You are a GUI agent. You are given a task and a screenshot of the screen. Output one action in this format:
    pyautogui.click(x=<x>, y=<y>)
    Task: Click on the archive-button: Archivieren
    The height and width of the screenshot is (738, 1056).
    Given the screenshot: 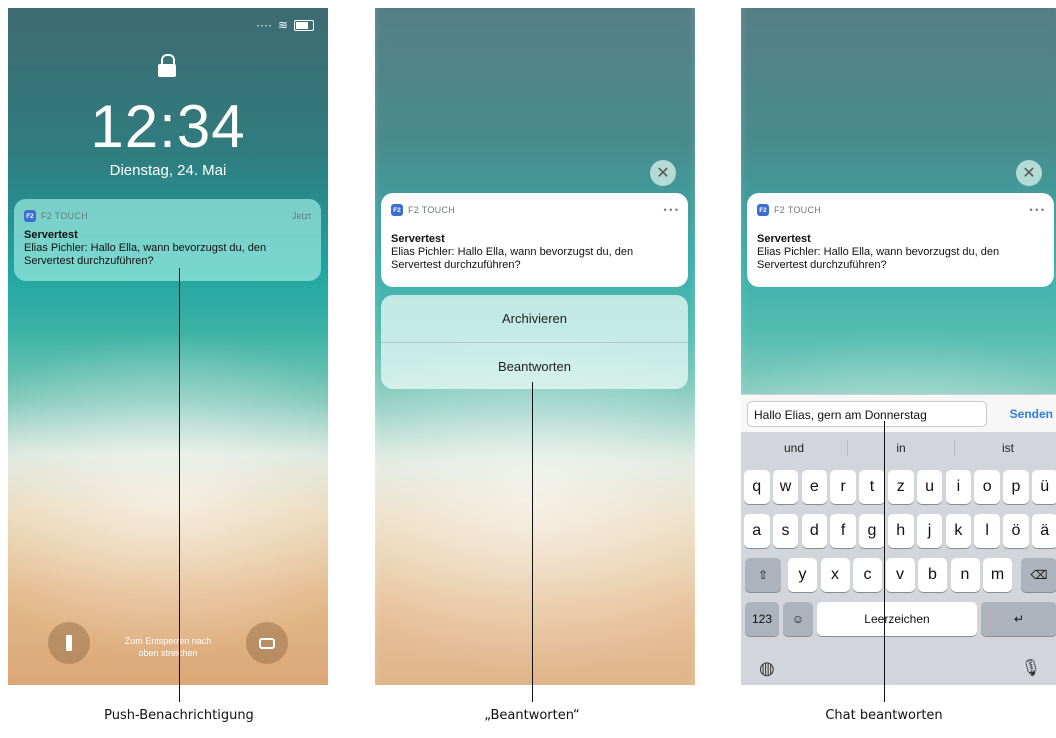 What is the action you would take?
    pyautogui.click(x=534, y=318)
    